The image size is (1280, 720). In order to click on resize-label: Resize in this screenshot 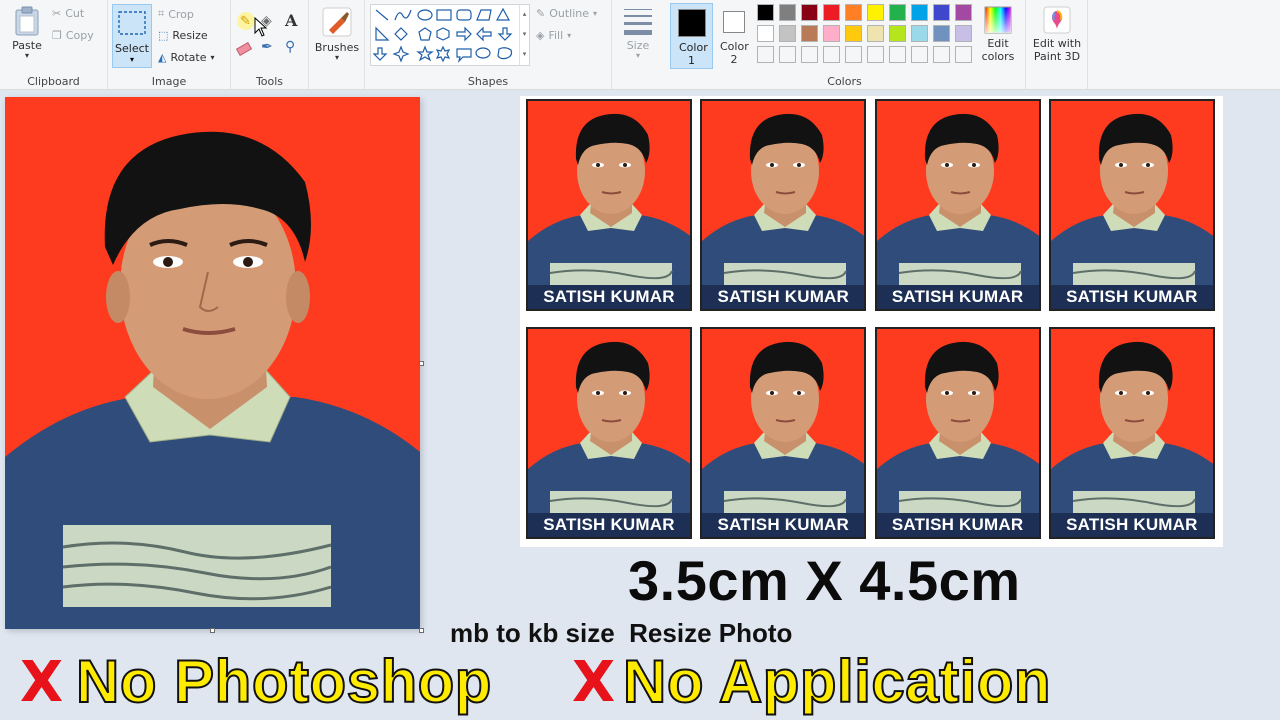, I will do `click(190, 35)`.